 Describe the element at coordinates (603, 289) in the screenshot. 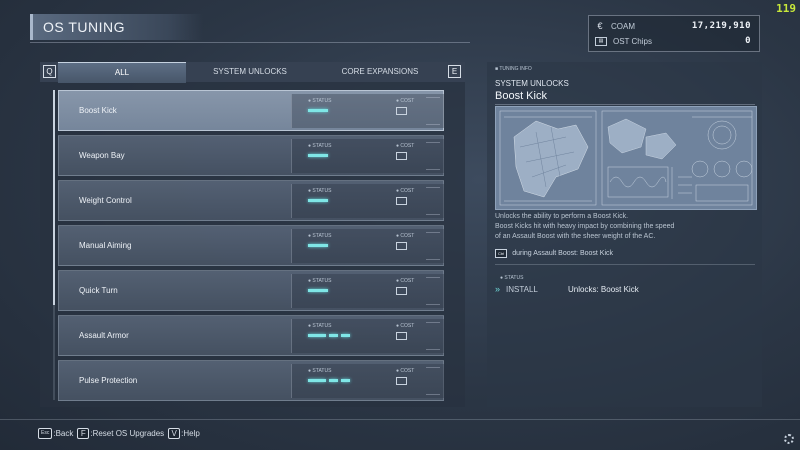

I see `unlocks-text: Unlocks: Boost Kick` at that location.